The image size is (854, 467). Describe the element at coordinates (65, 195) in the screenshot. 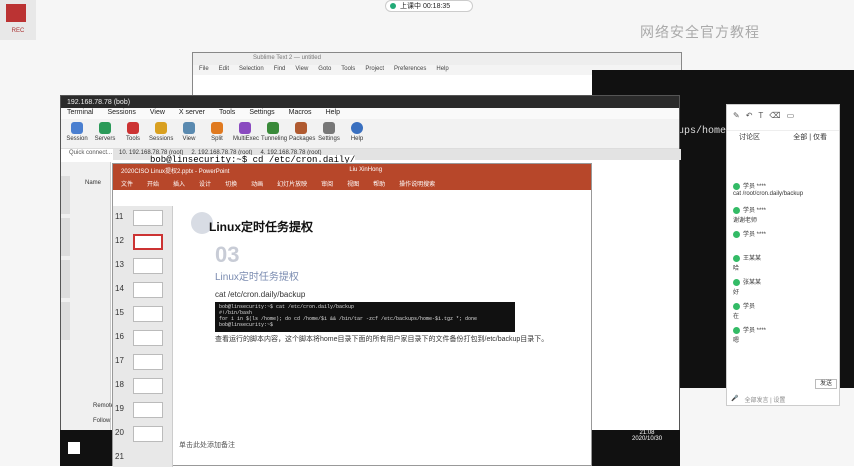

I see `sidebar-tab-sessions` at that location.